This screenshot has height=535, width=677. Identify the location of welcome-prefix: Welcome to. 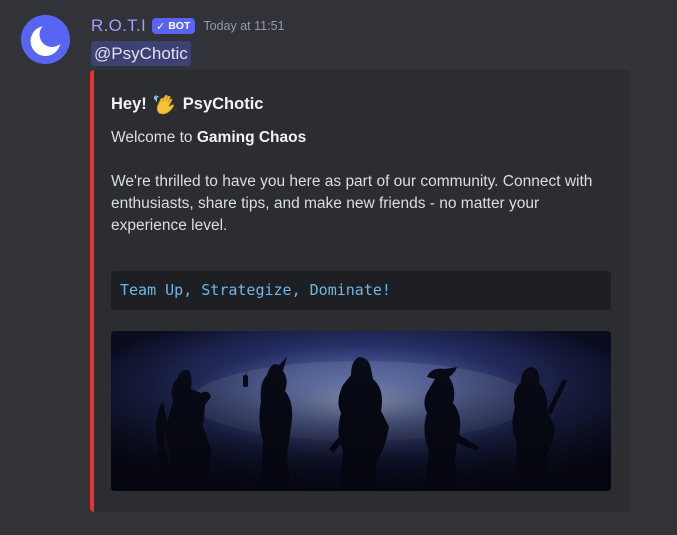
(154, 137).